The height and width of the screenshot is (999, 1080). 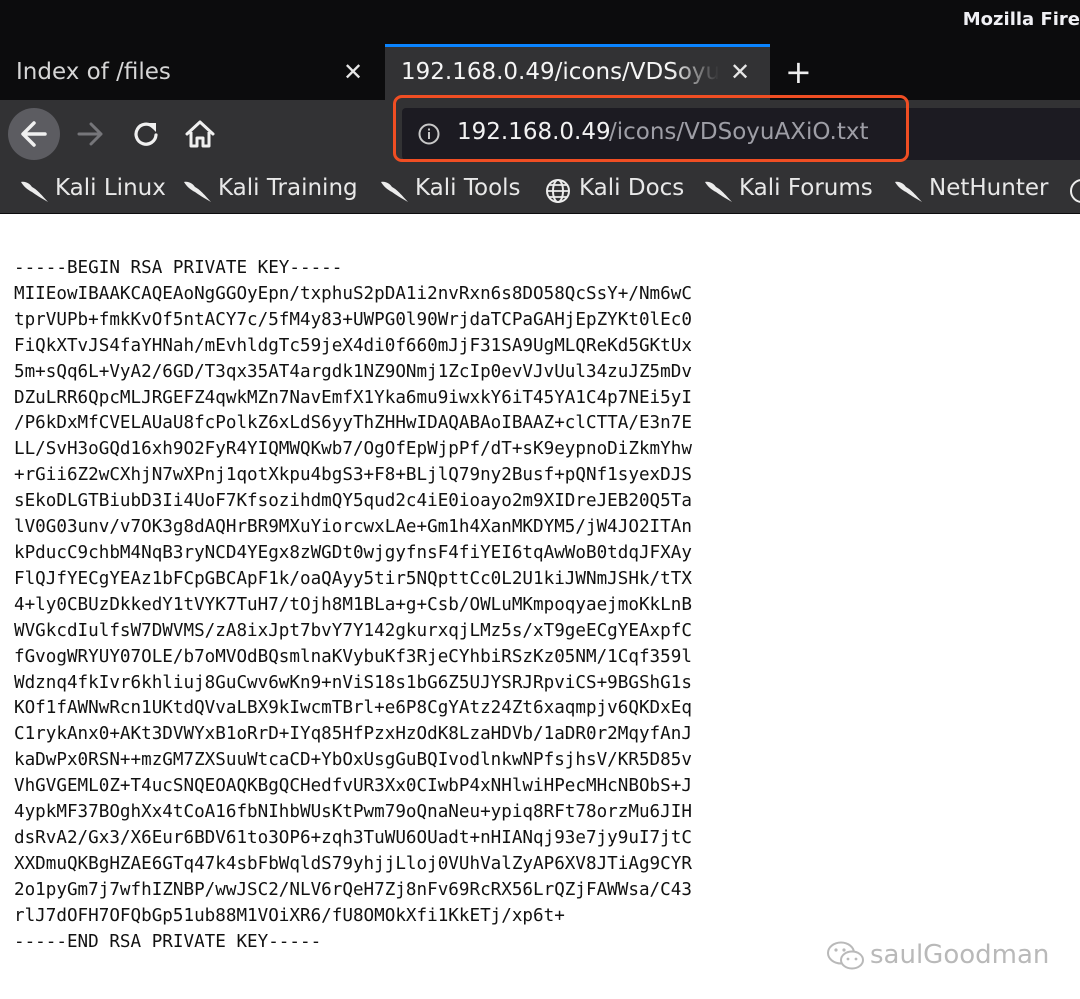 What do you see at coordinates (806, 188) in the screenshot?
I see `bookmark-label: Kali Forums` at bounding box center [806, 188].